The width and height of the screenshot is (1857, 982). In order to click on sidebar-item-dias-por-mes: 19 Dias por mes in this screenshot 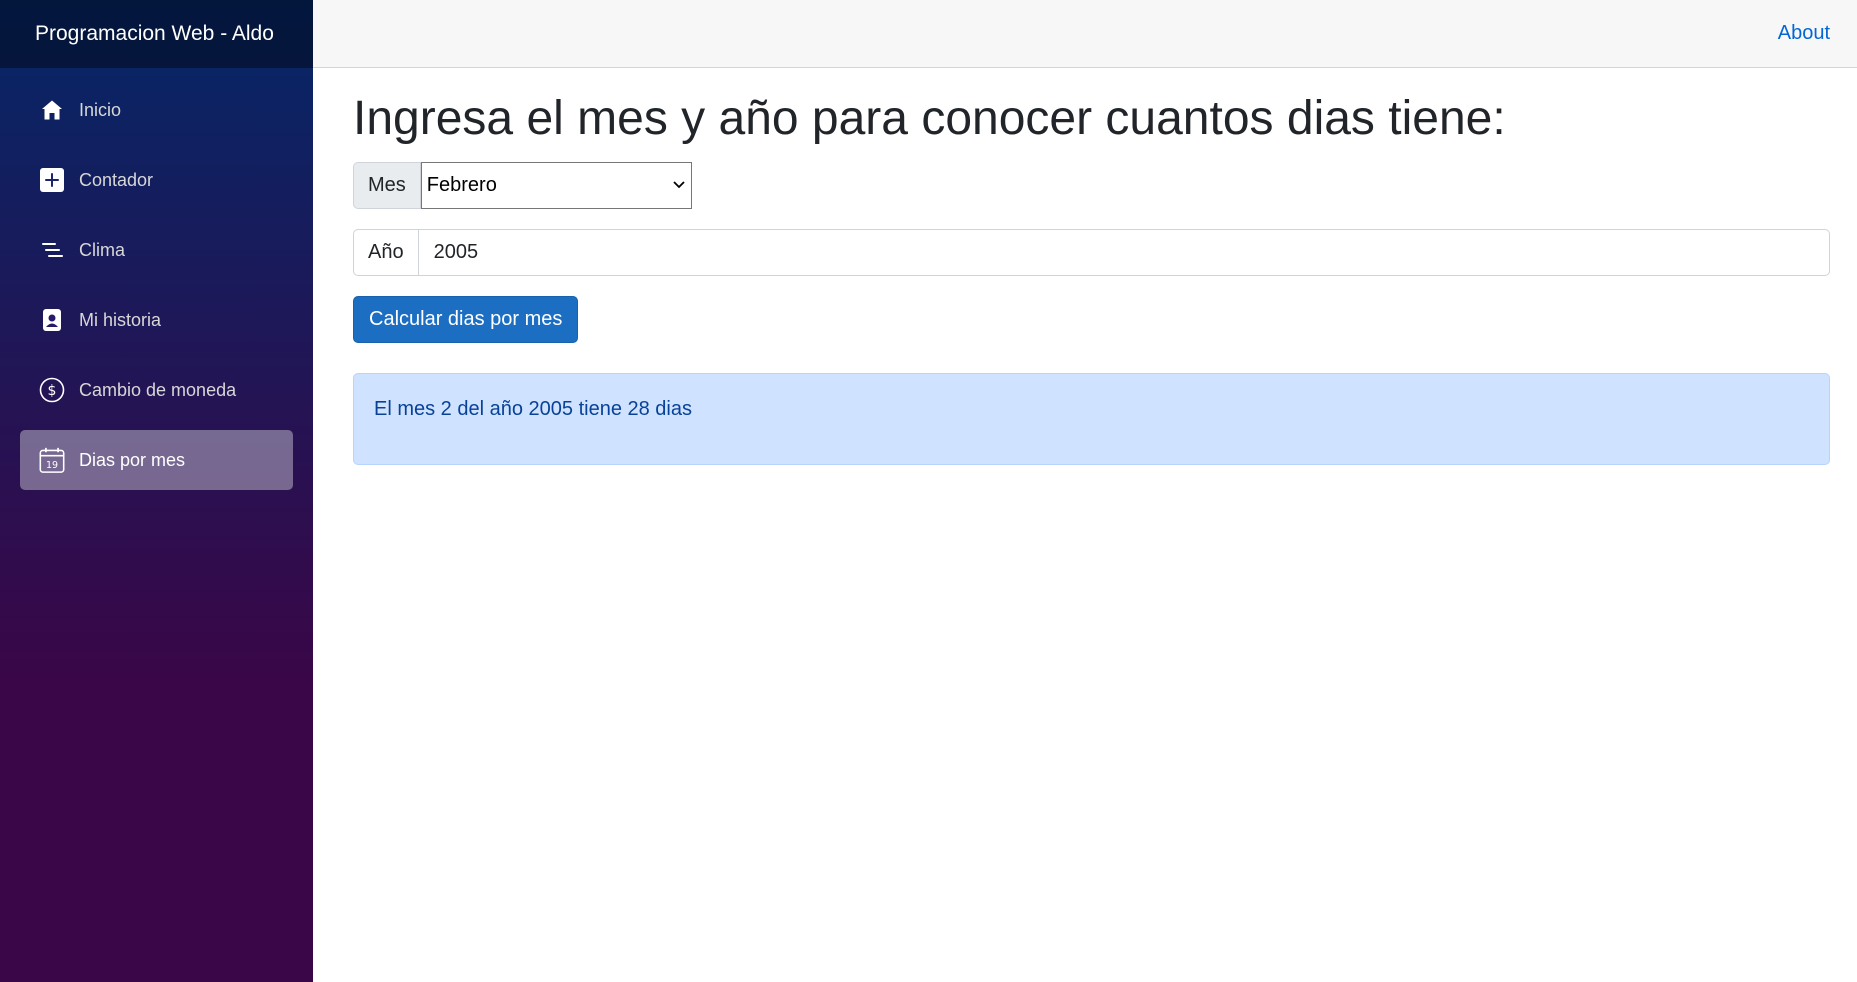, I will do `click(156, 460)`.